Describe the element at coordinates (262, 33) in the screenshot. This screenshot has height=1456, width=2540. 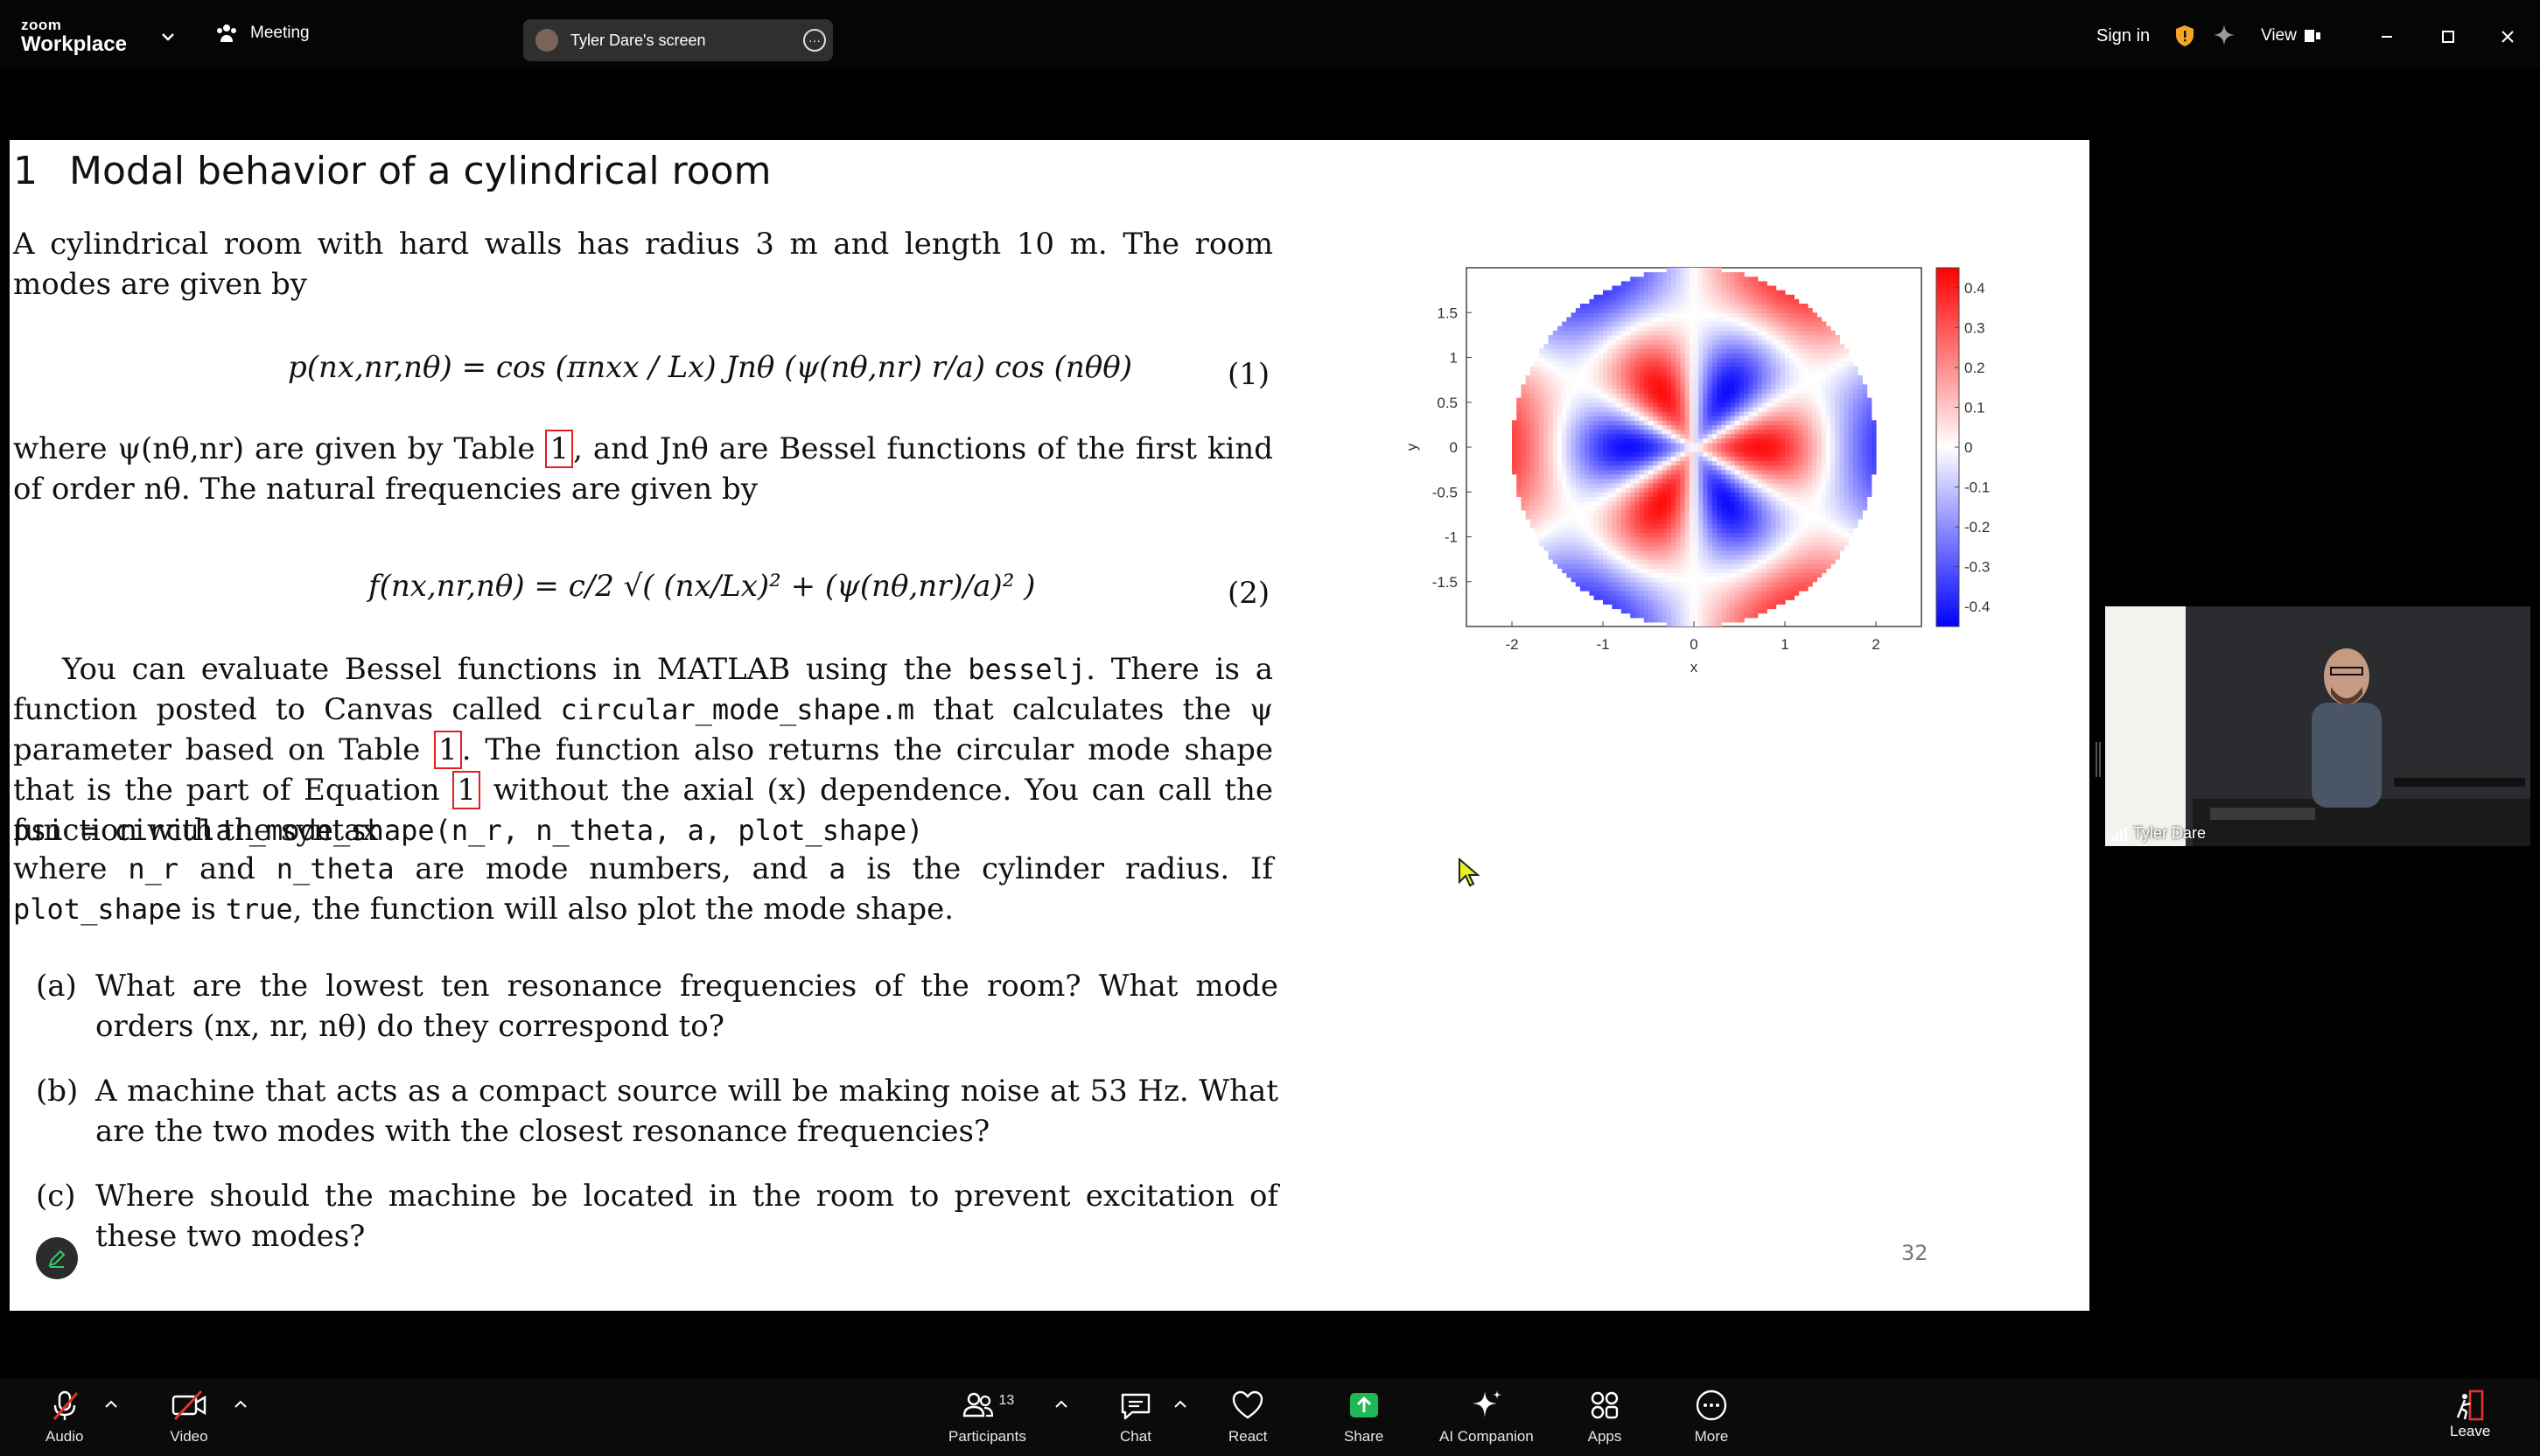
I see `meeting-button: Meeting` at that location.